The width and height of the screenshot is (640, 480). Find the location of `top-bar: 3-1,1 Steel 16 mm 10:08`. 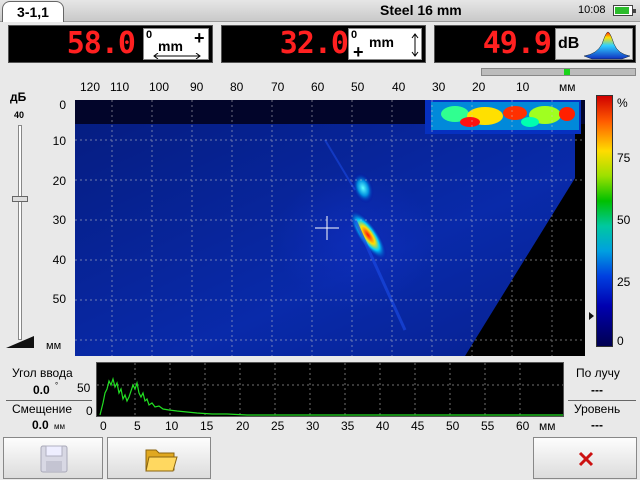

top-bar: 3-1,1 Steel 16 mm 10:08 is located at coordinates (320, 11).